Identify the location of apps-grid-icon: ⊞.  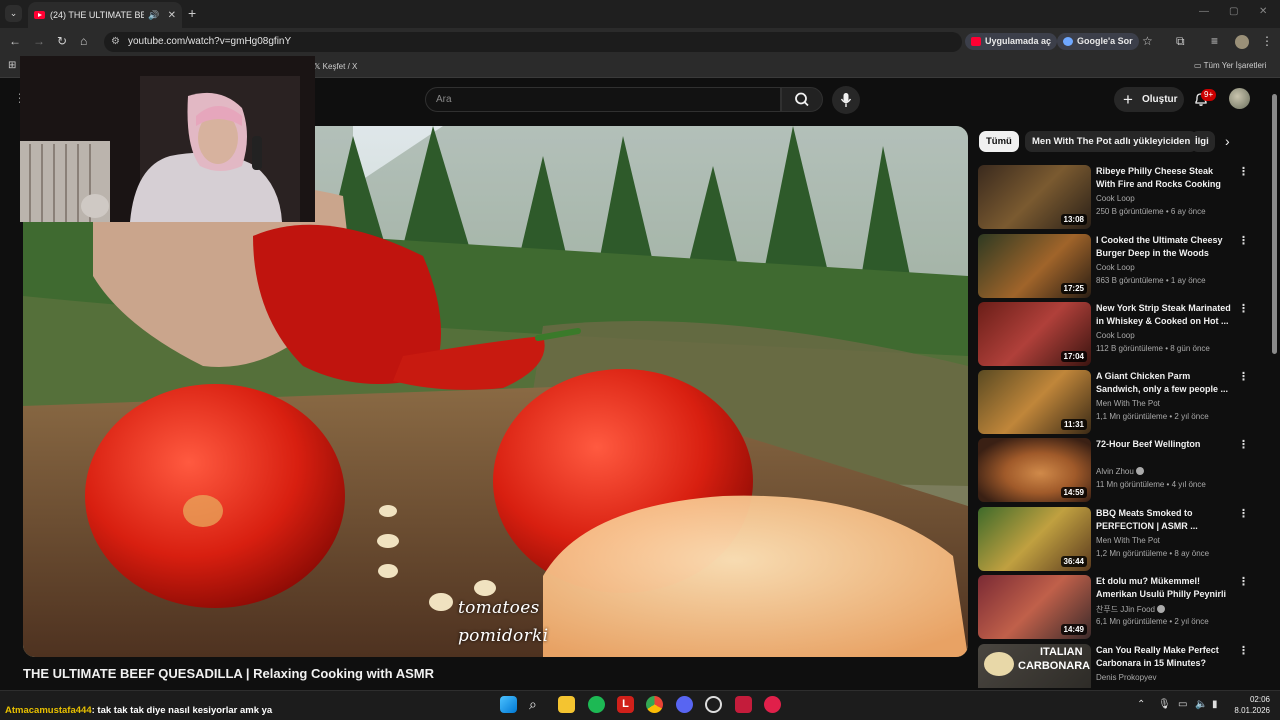
(12, 65).